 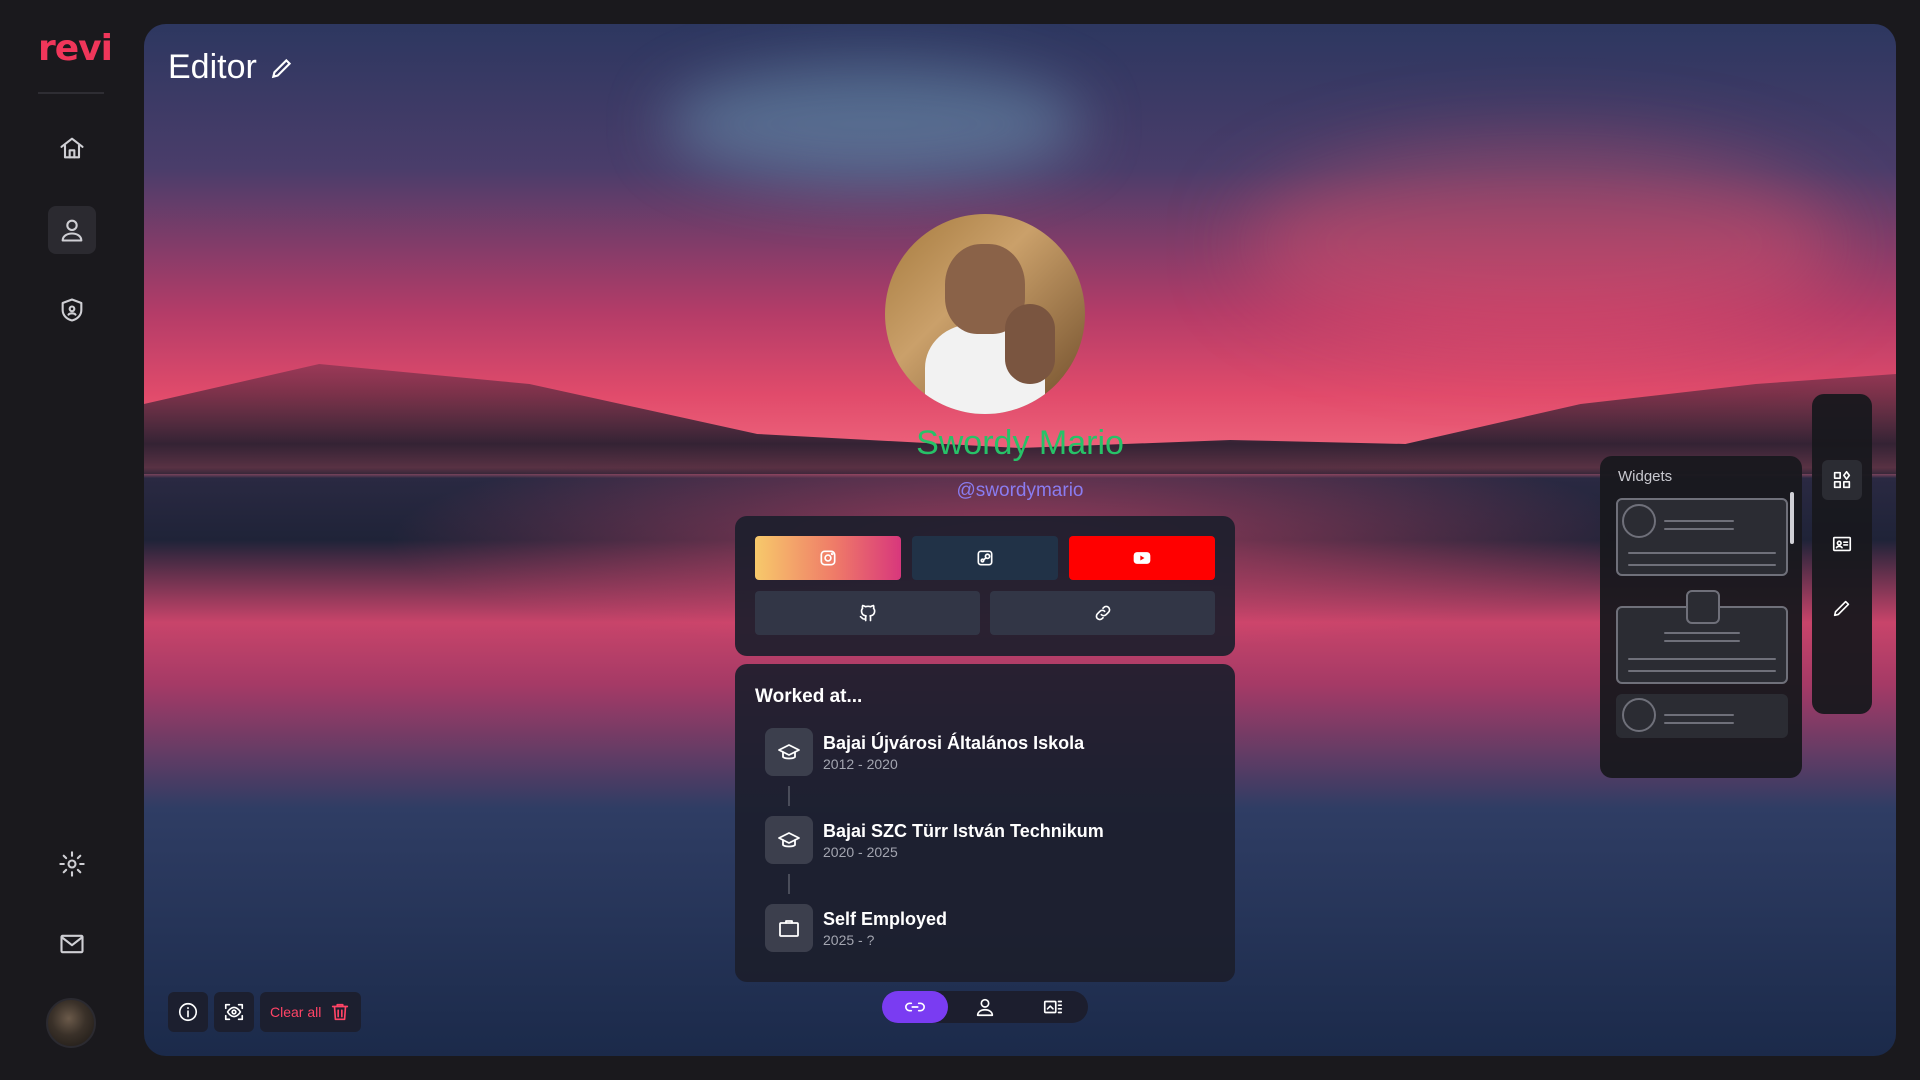 I want to click on sidebar-item-profile, so click(x=72, y=230).